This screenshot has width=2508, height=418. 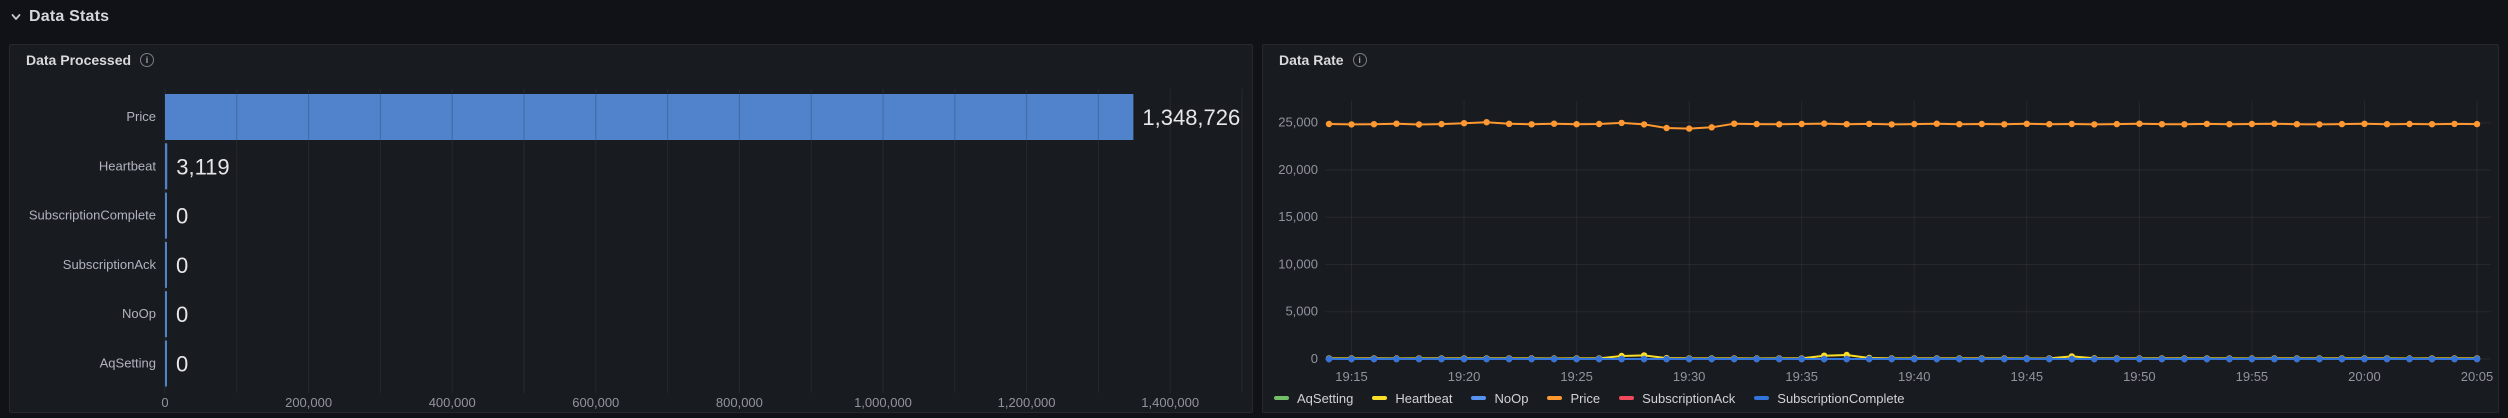 I want to click on legend-item-aqsetting: AqSetting, so click(x=1313, y=398).